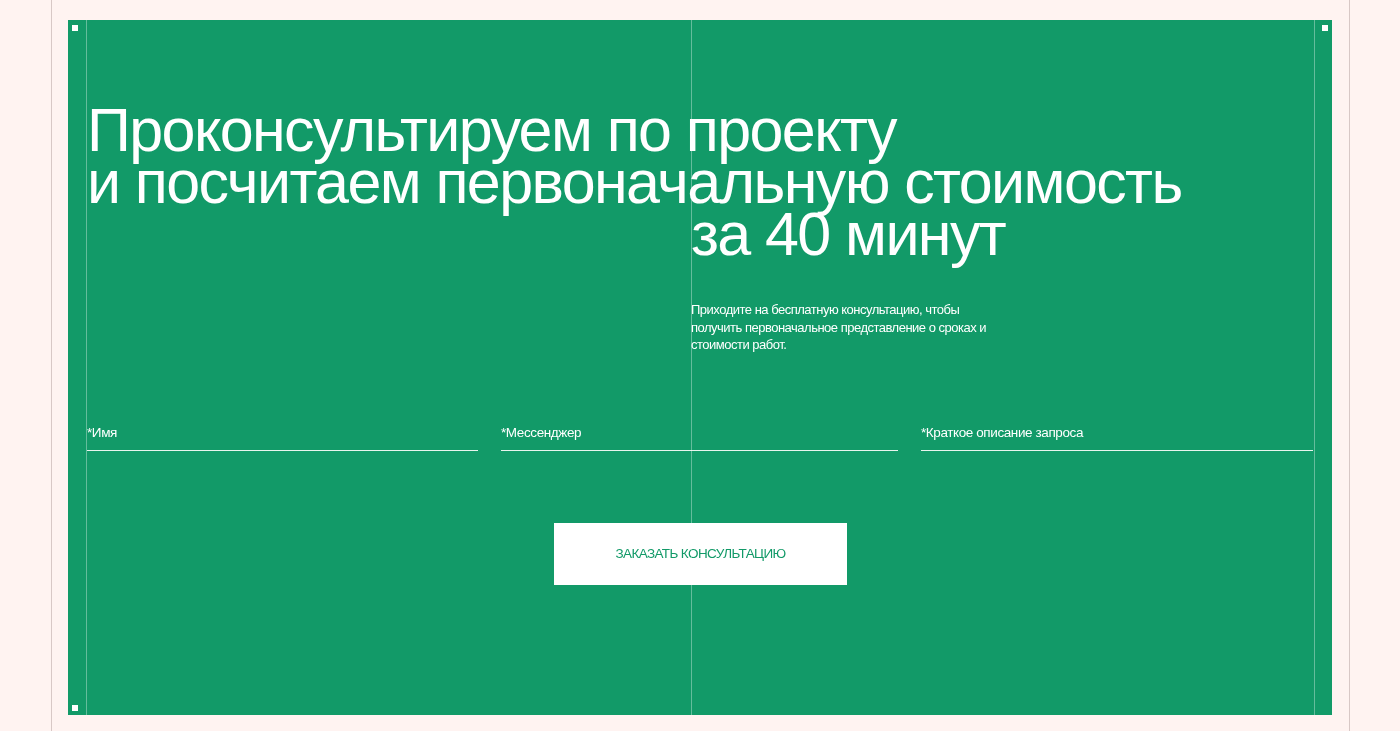  Describe the element at coordinates (839, 327) in the screenshot. I see `description-text: Приходите на бесплатную консультацию, чтобы получить первоначальное представление о сроках и стоимости работ.` at that location.